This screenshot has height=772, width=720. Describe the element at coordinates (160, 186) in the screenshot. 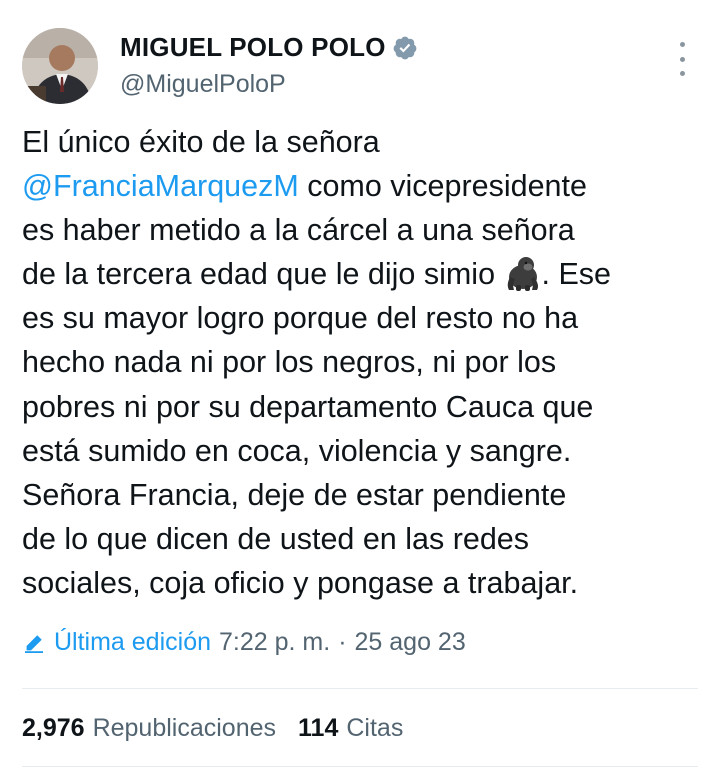

I see `mention-link: @FranciaMarquezM` at that location.